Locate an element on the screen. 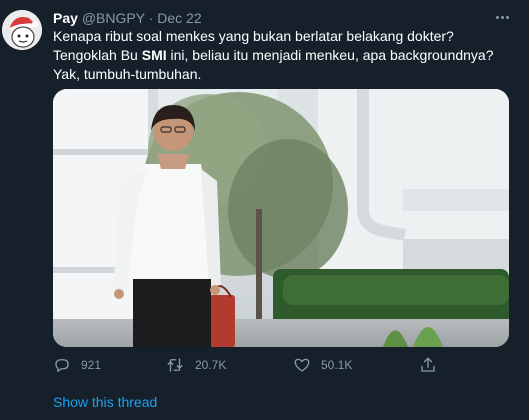  tweet-date: Dec 22 is located at coordinates (179, 18).